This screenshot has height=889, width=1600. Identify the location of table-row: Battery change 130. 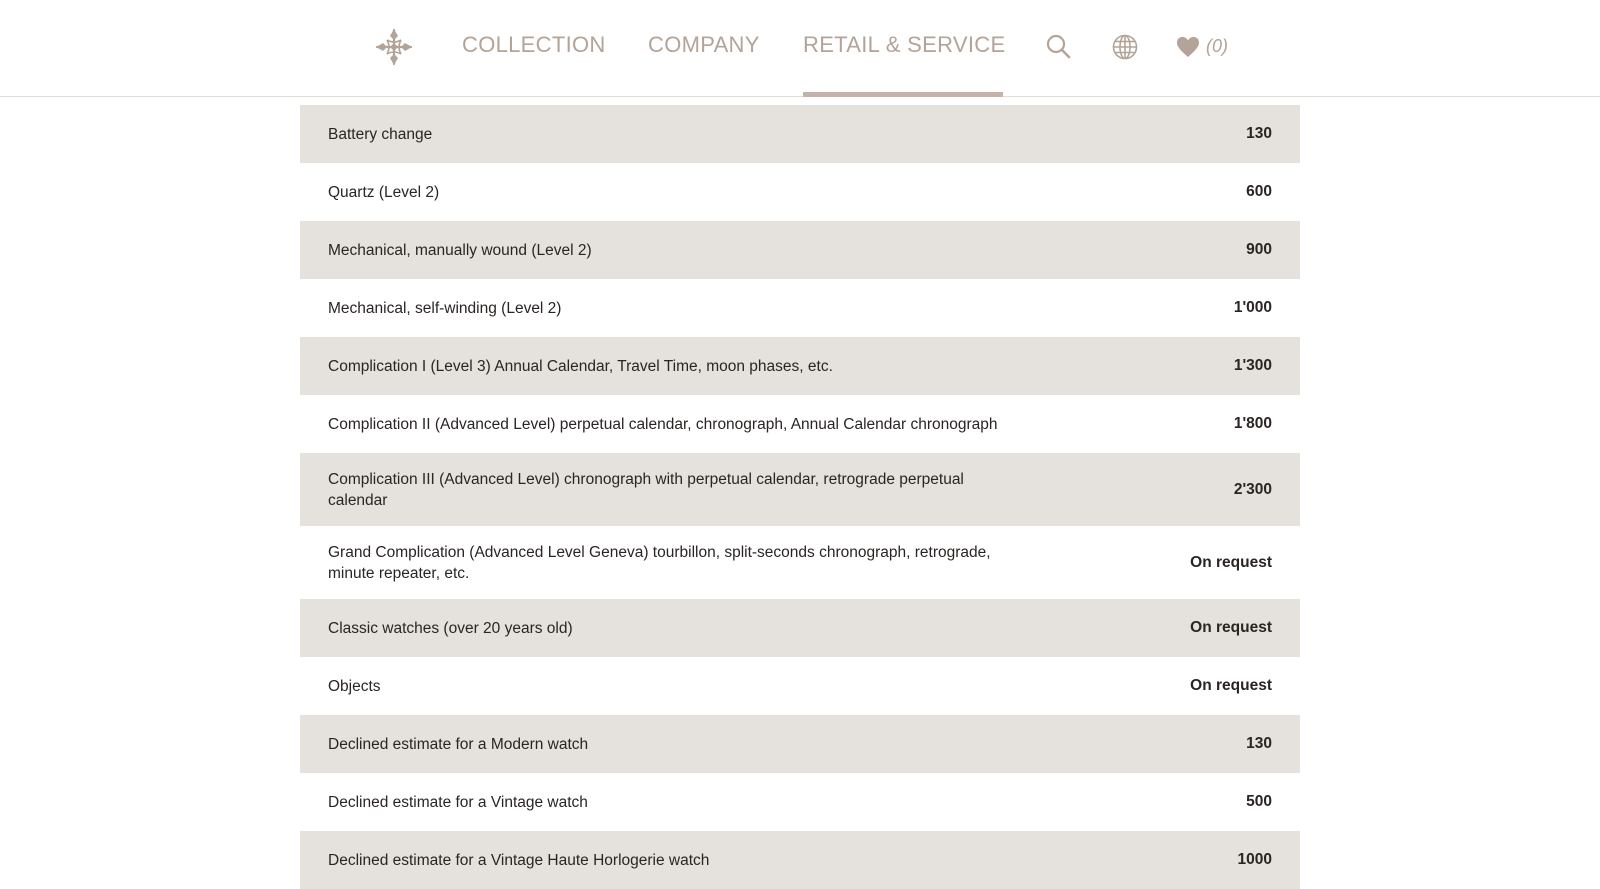
(800, 134).